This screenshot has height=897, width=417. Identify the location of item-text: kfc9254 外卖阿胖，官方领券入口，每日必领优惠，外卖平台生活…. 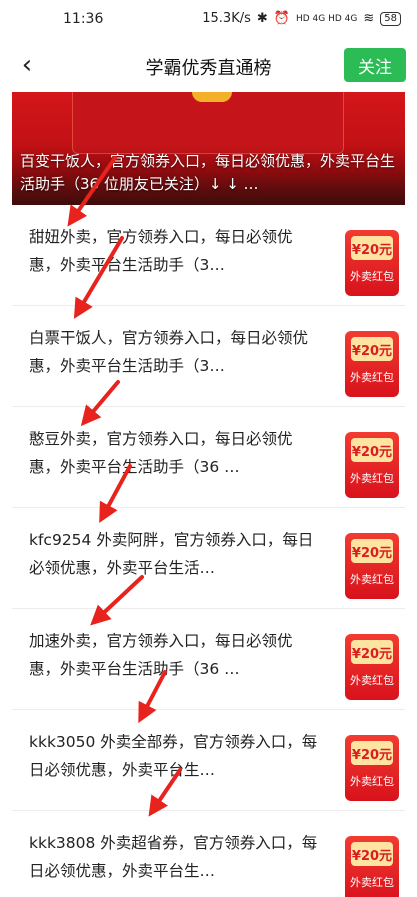
(171, 554).